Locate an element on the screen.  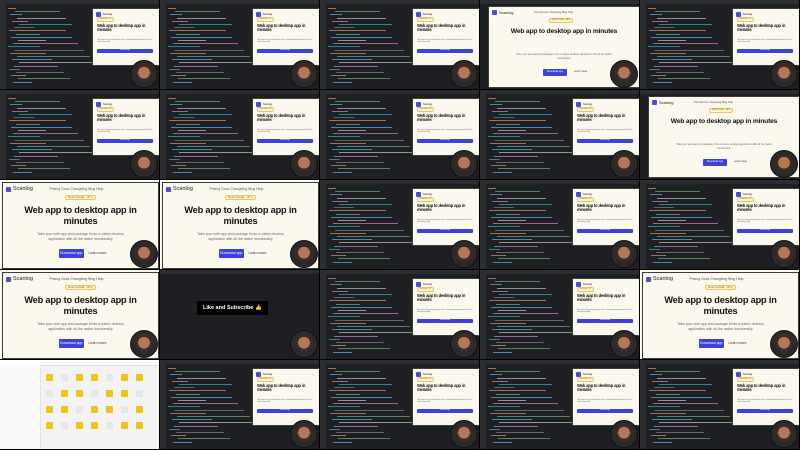
editor-toolbar is located at coordinates (719, 182).